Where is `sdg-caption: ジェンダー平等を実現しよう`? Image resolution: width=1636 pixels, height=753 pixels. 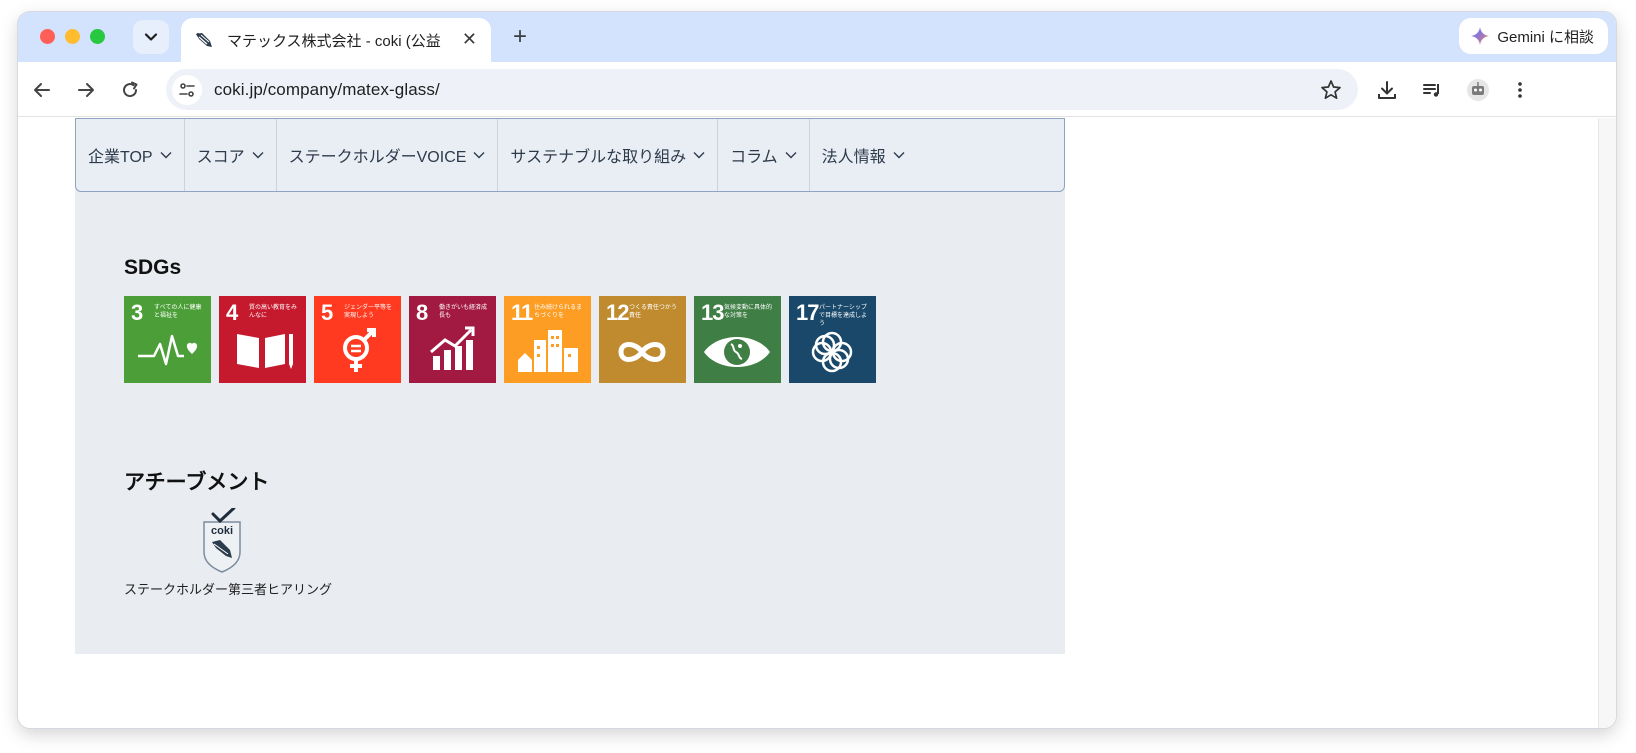 sdg-caption: ジェンダー平等を実現しよう is located at coordinates (368, 312).